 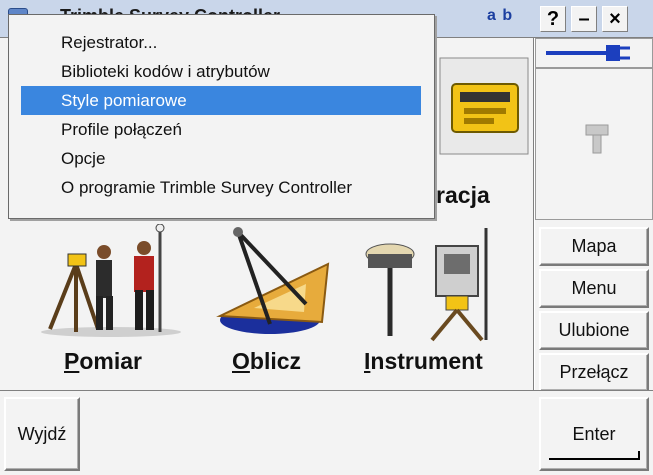 What do you see at coordinates (594, 434) in the screenshot?
I see `enter-button: Enter` at bounding box center [594, 434].